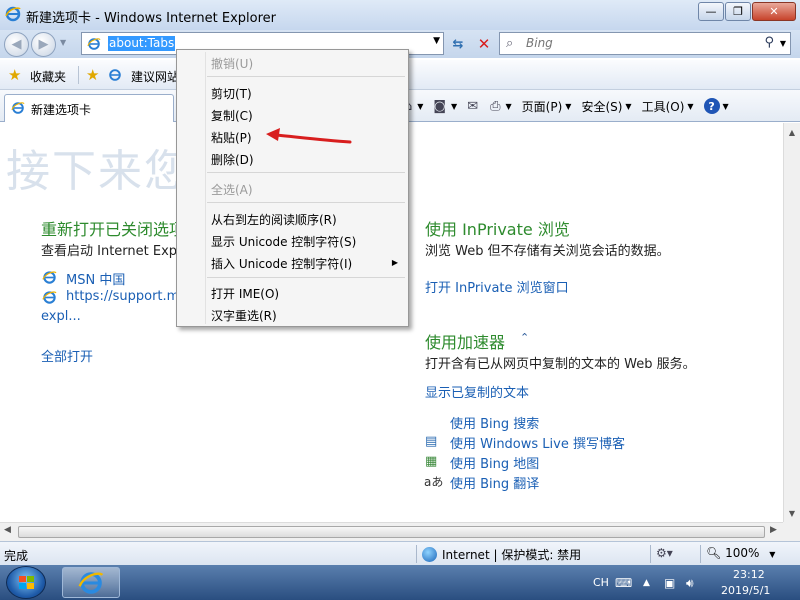  What do you see at coordinates (465, 342) in the screenshot?
I see `accelerators-title: 使用加速器` at bounding box center [465, 342].